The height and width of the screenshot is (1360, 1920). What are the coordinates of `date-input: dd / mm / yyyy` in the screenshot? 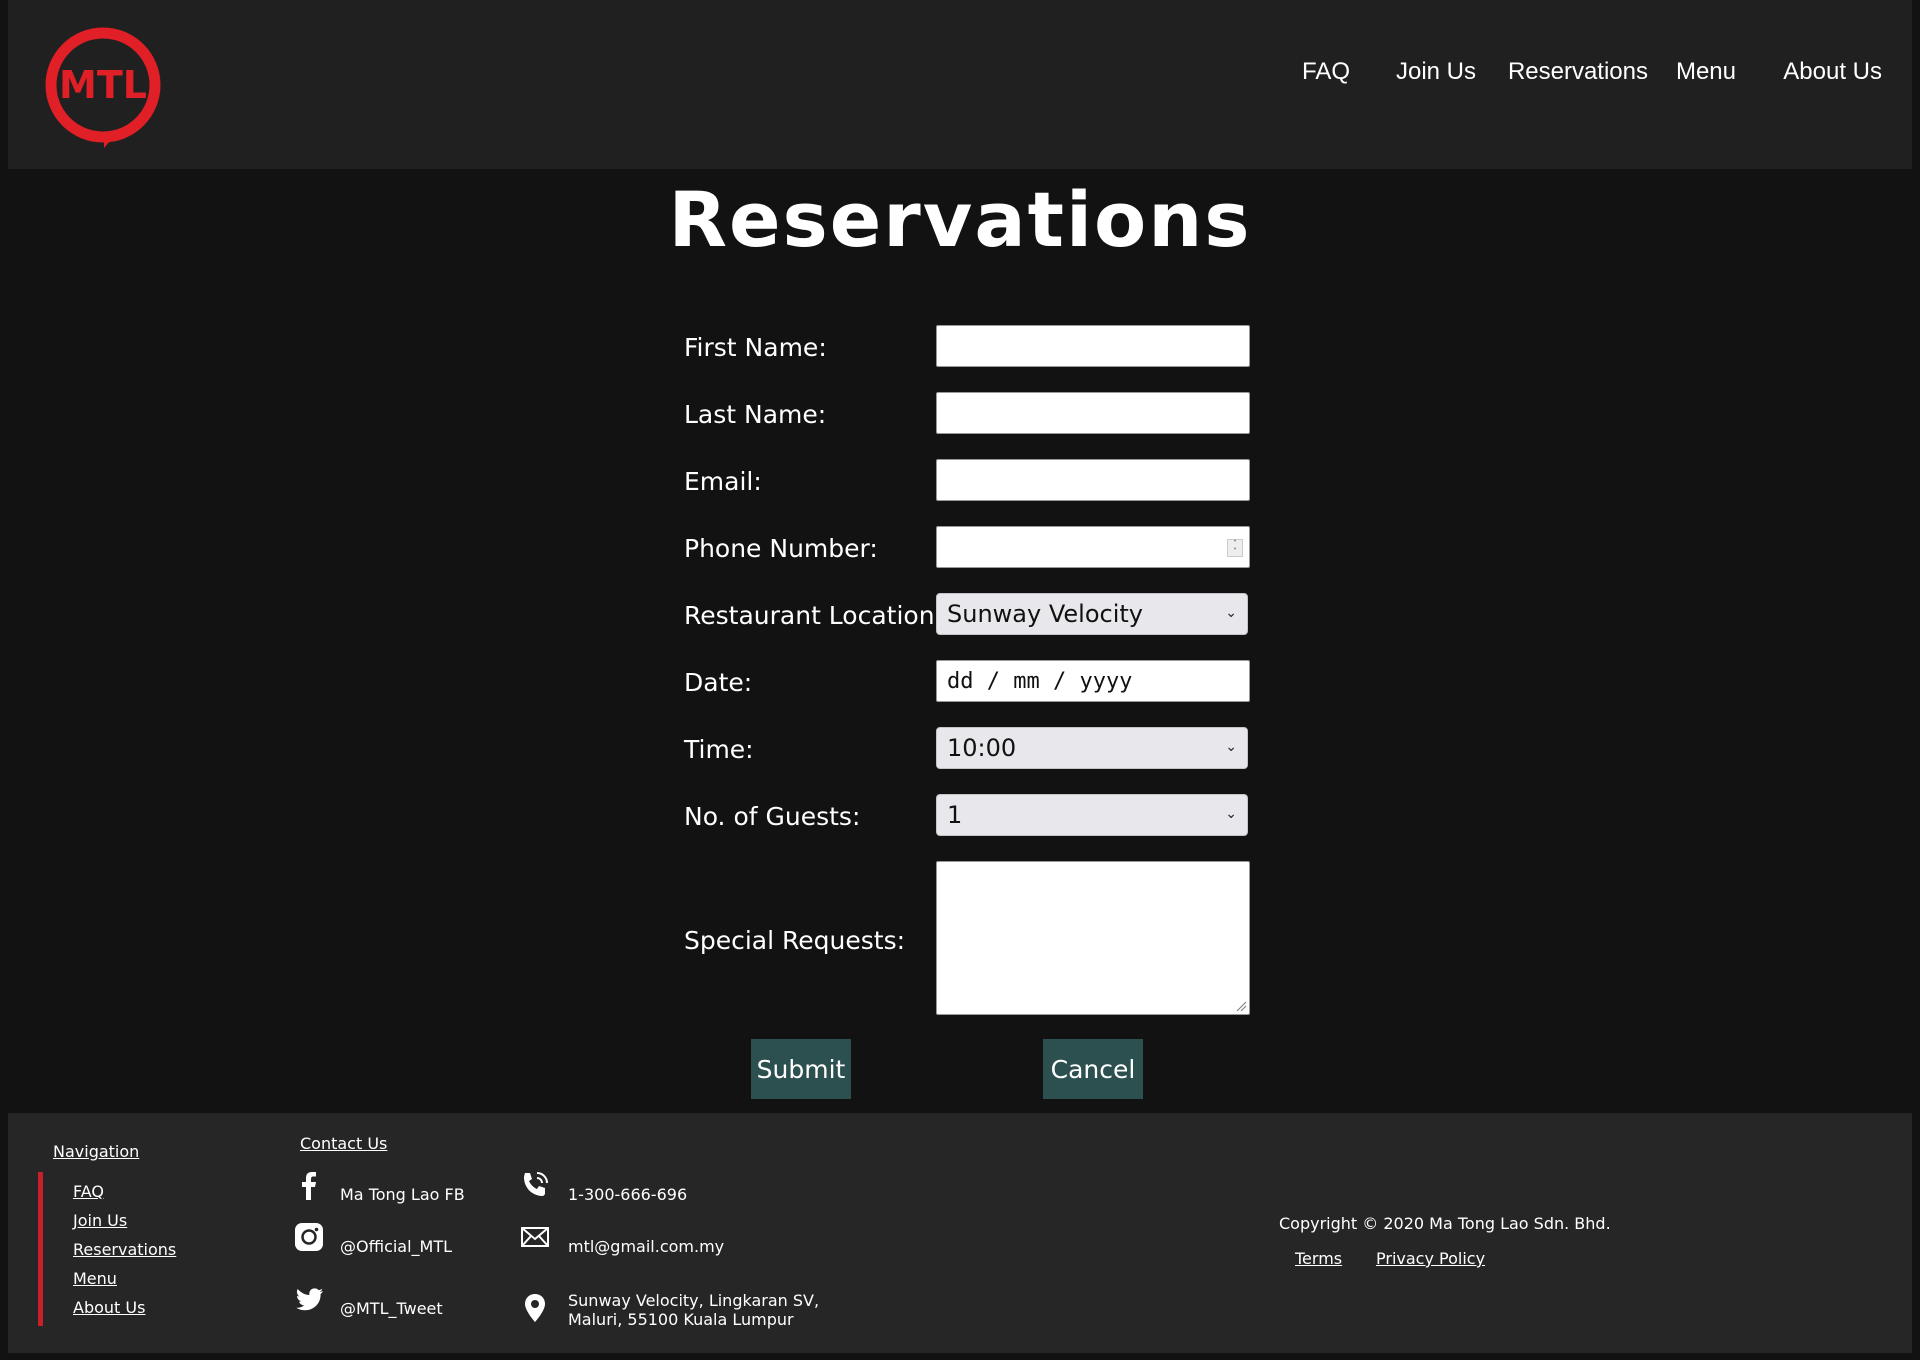 It's located at (1093, 681).